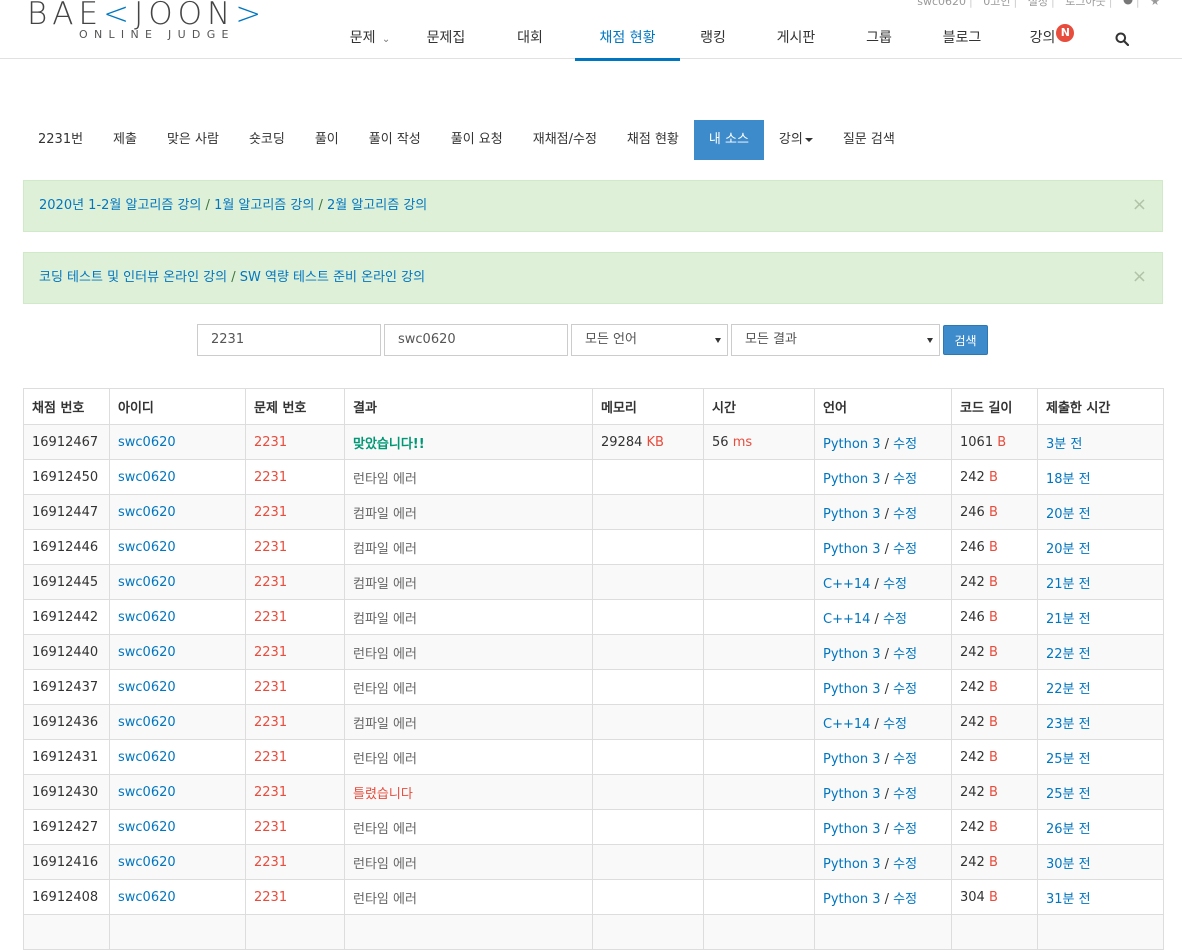  Describe the element at coordinates (267, 140) in the screenshot. I see `tab-short-coding: 숏코딩` at that location.